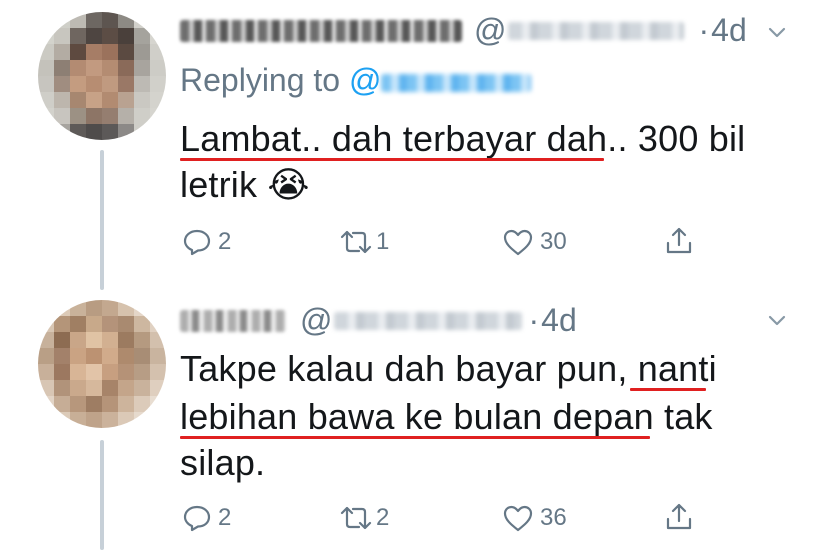 The width and height of the screenshot is (828, 550). What do you see at coordinates (223, 462) in the screenshot?
I see `tweet-text-line-3: silap.` at bounding box center [223, 462].